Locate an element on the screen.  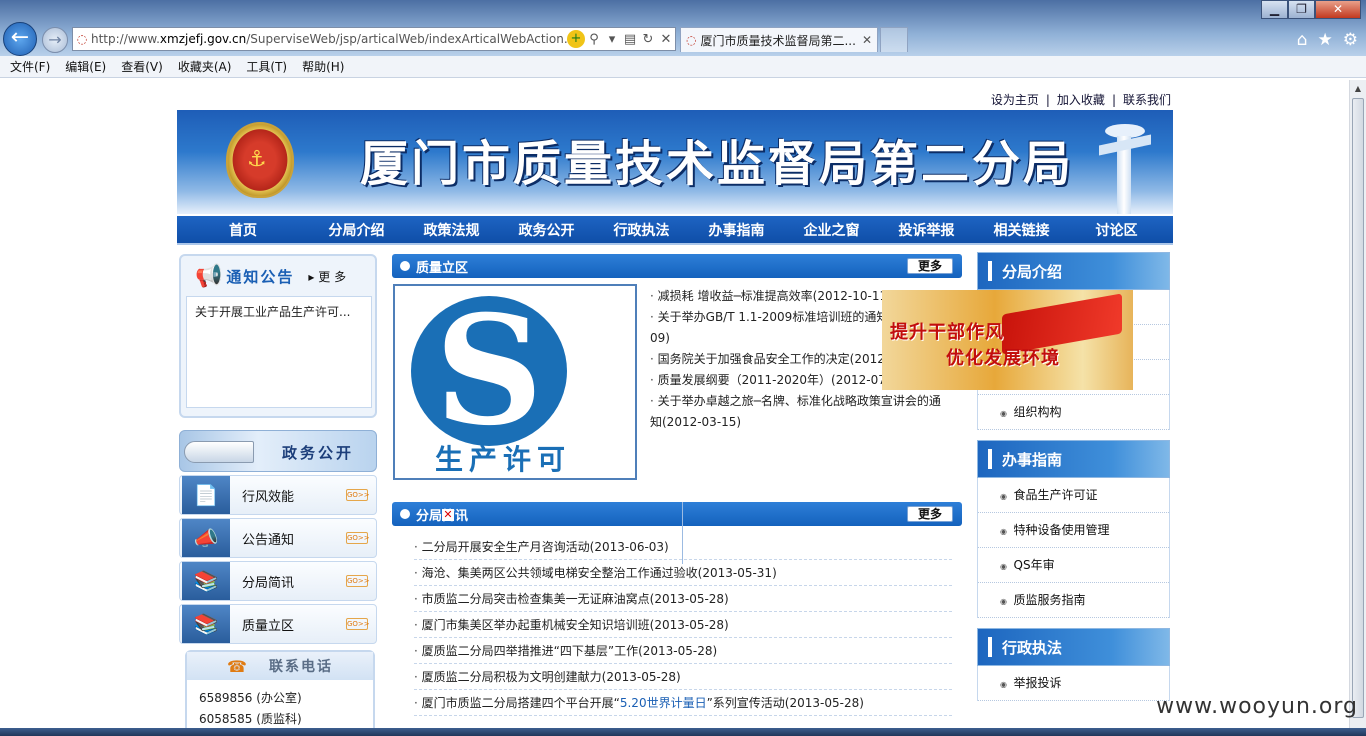
menu-favorites: 收藏夹(A) is located at coordinates (205, 66).